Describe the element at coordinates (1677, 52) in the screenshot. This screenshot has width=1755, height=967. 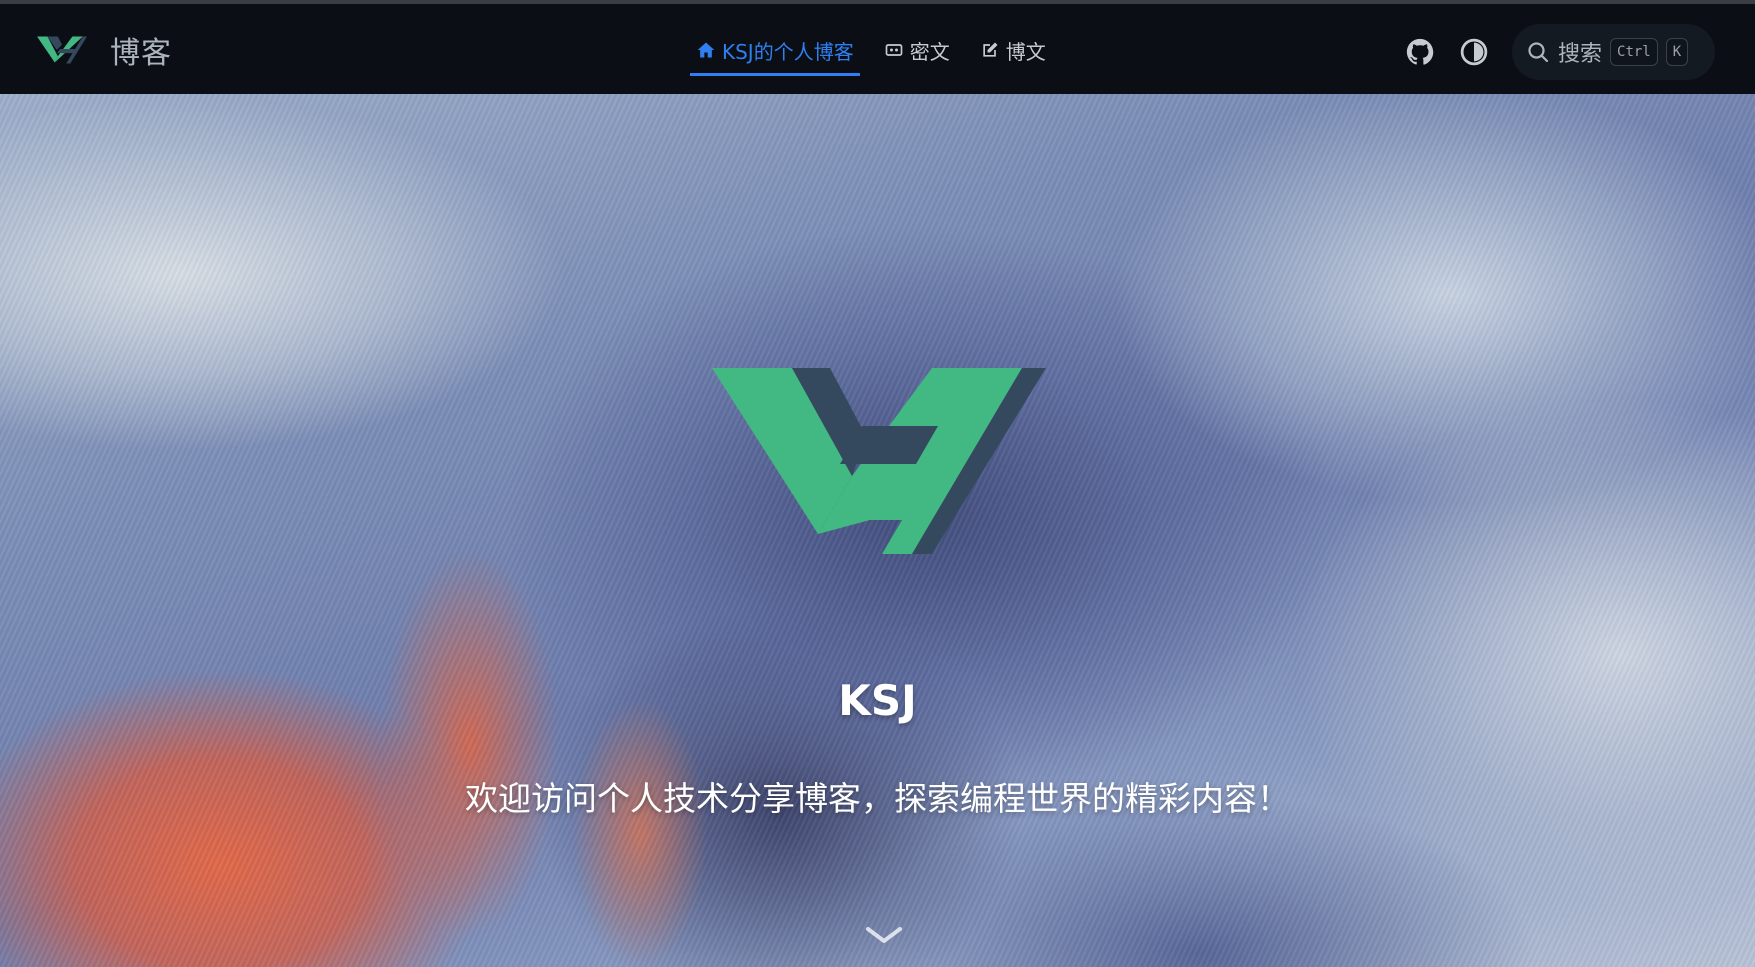
I see `shortcut-key-k: K` at that location.